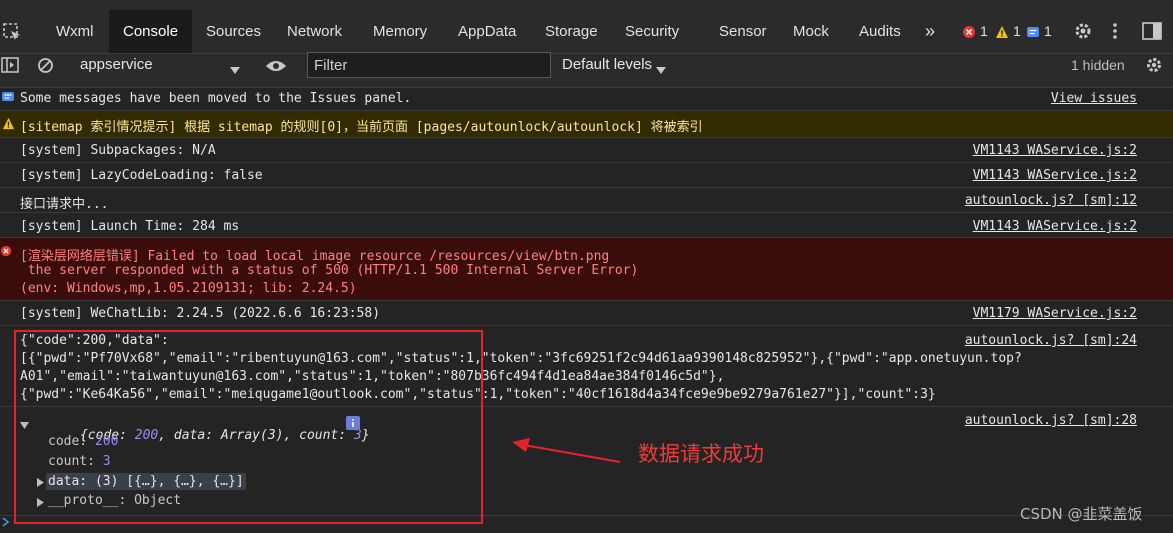 Image resolution: width=1173 pixels, height=533 pixels. Describe the element at coordinates (45, 65) in the screenshot. I see `clear-console-icon` at that location.